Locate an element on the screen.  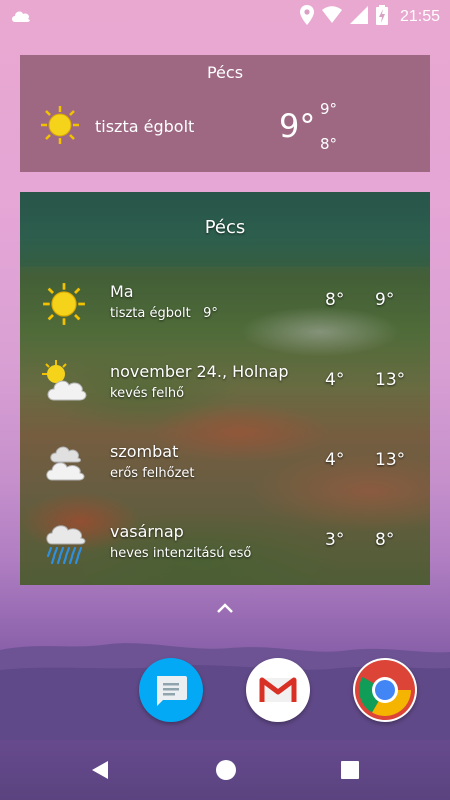
status-icons: 21:55 is located at coordinates (369, 17).